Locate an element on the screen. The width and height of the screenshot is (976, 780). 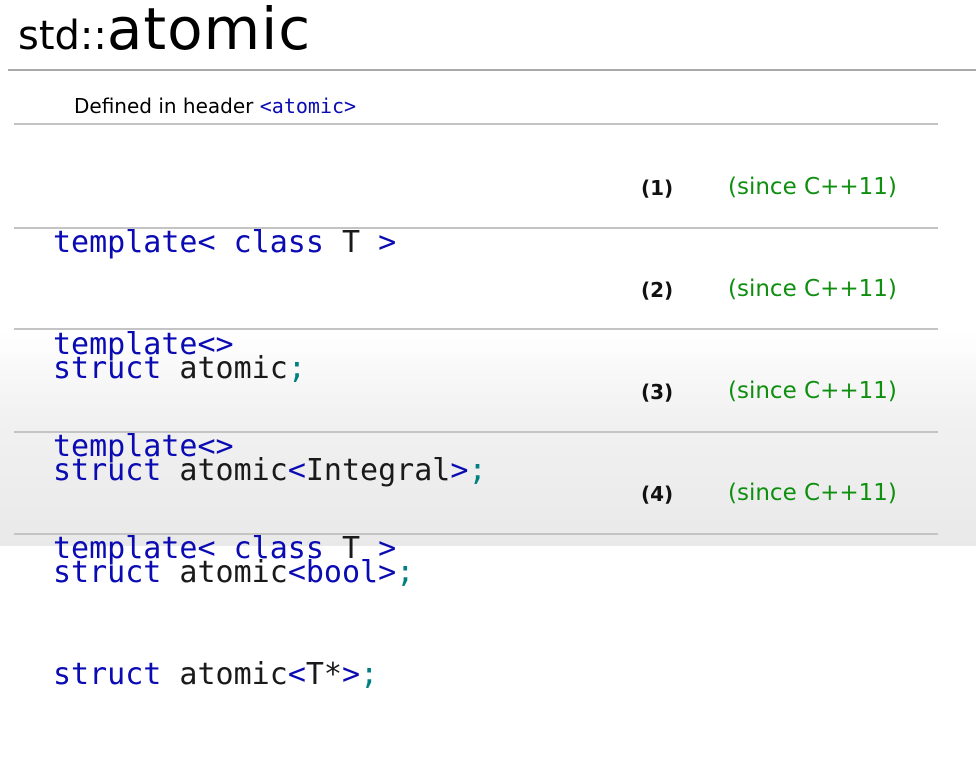
code-token: T* is located at coordinates (323, 674).